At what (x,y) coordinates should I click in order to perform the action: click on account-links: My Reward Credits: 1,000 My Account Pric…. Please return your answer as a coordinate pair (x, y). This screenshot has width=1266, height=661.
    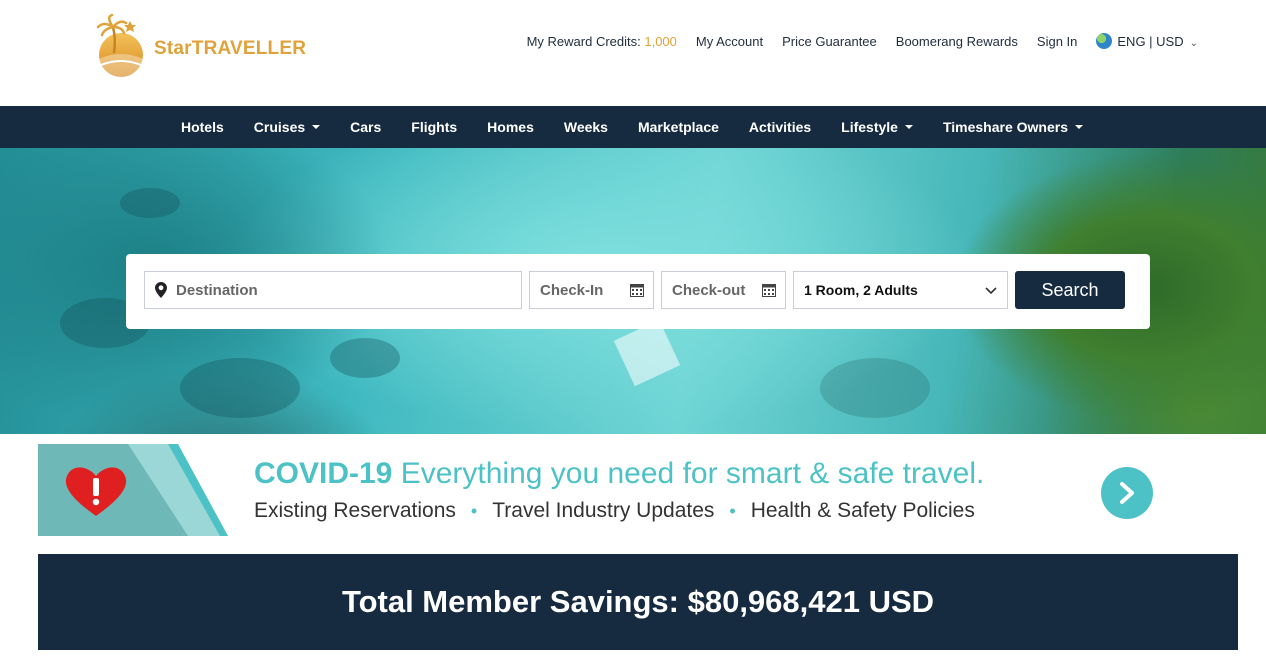
    Looking at the image, I should click on (862, 41).